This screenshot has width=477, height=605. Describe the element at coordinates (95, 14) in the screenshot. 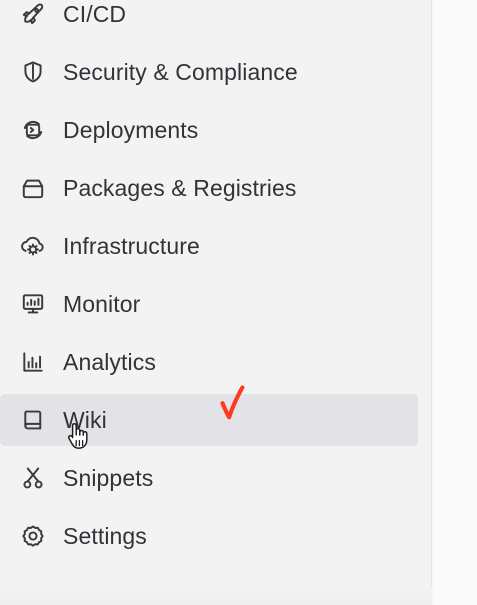

I see `sidebar-item-label: CI/CD` at that location.